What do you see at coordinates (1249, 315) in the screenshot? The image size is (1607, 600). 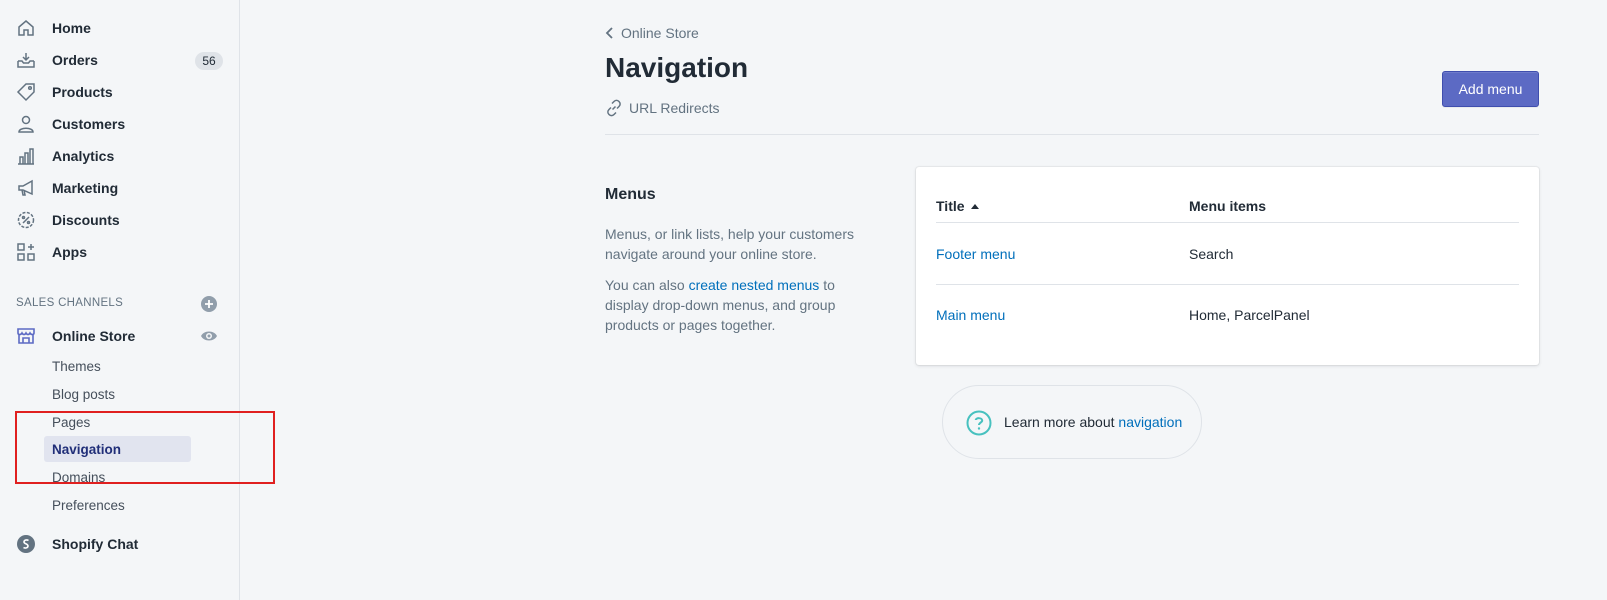 I see `menu-items-cell: Home, ParcelPanel` at bounding box center [1249, 315].